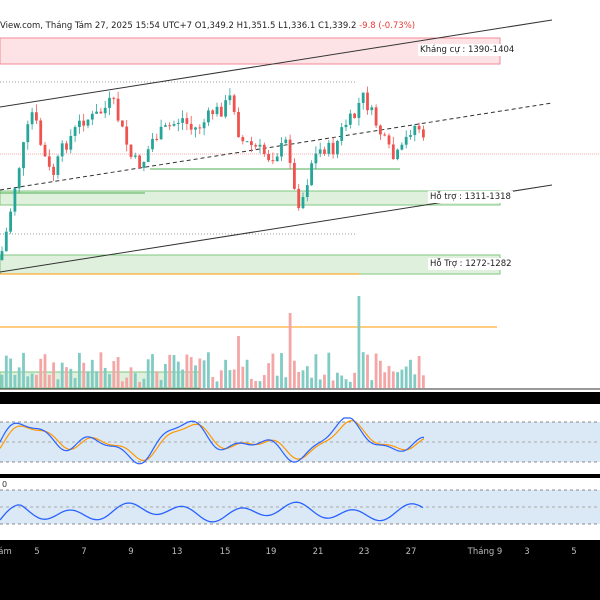 This screenshot has width=600, height=600. Describe the element at coordinates (318, 552) in the screenshot. I see `time-axis-label: 21` at that location.